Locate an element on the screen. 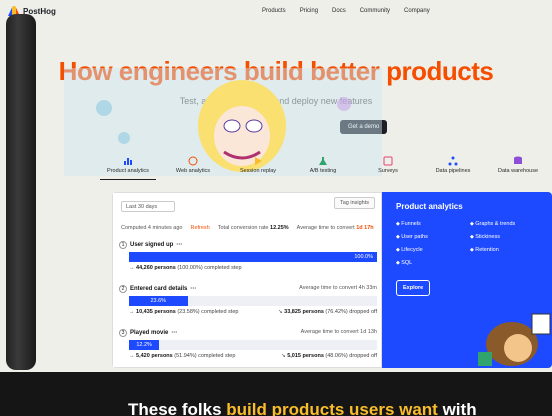  tab-ab-testing: A/B testing is located at coordinates (323, 168).